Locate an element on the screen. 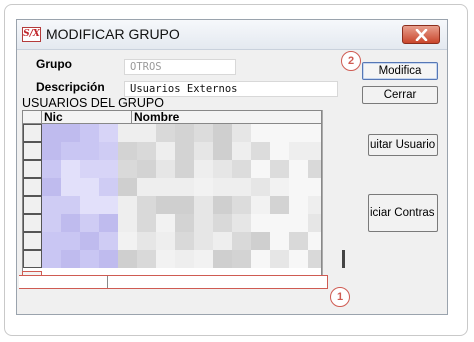 Image resolution: width=474 pixels, height=342 pixels. descripcion-field: Usuarios Externos is located at coordinates (231, 89).